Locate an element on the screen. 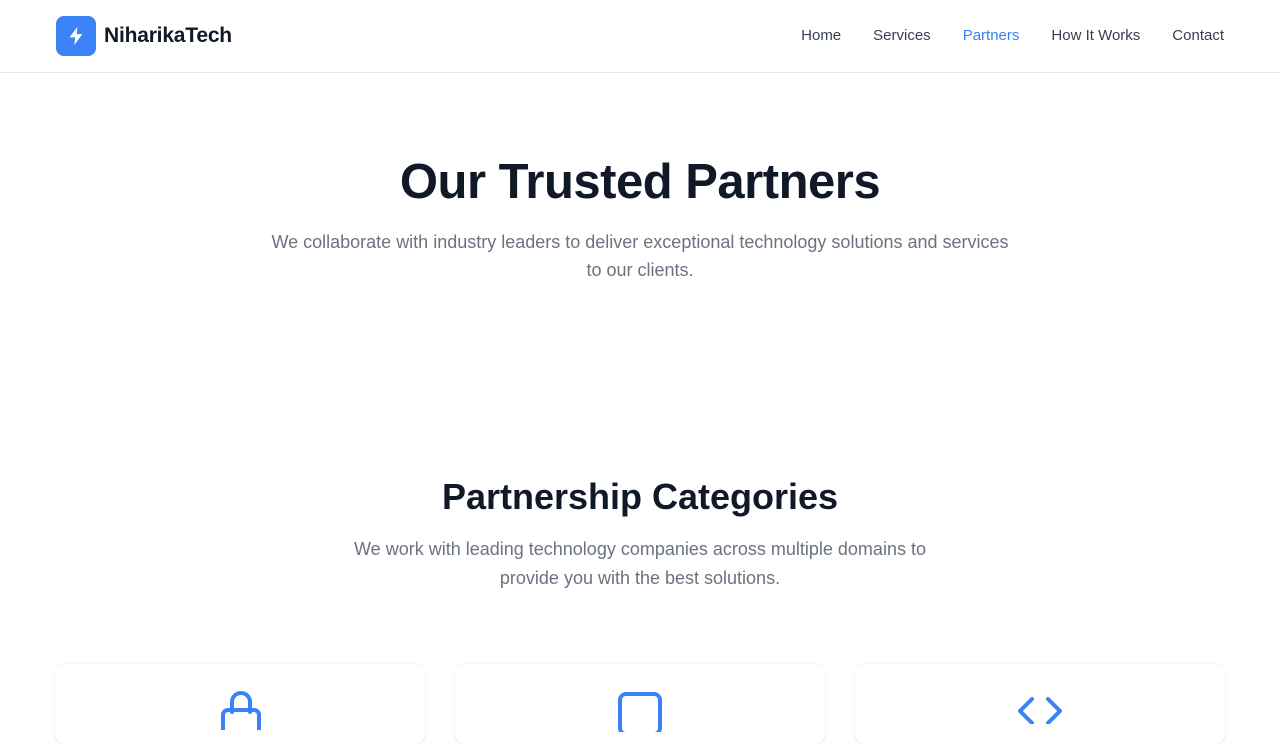 The image size is (1280, 744). nav-partners-link: Partners is located at coordinates (991, 36).